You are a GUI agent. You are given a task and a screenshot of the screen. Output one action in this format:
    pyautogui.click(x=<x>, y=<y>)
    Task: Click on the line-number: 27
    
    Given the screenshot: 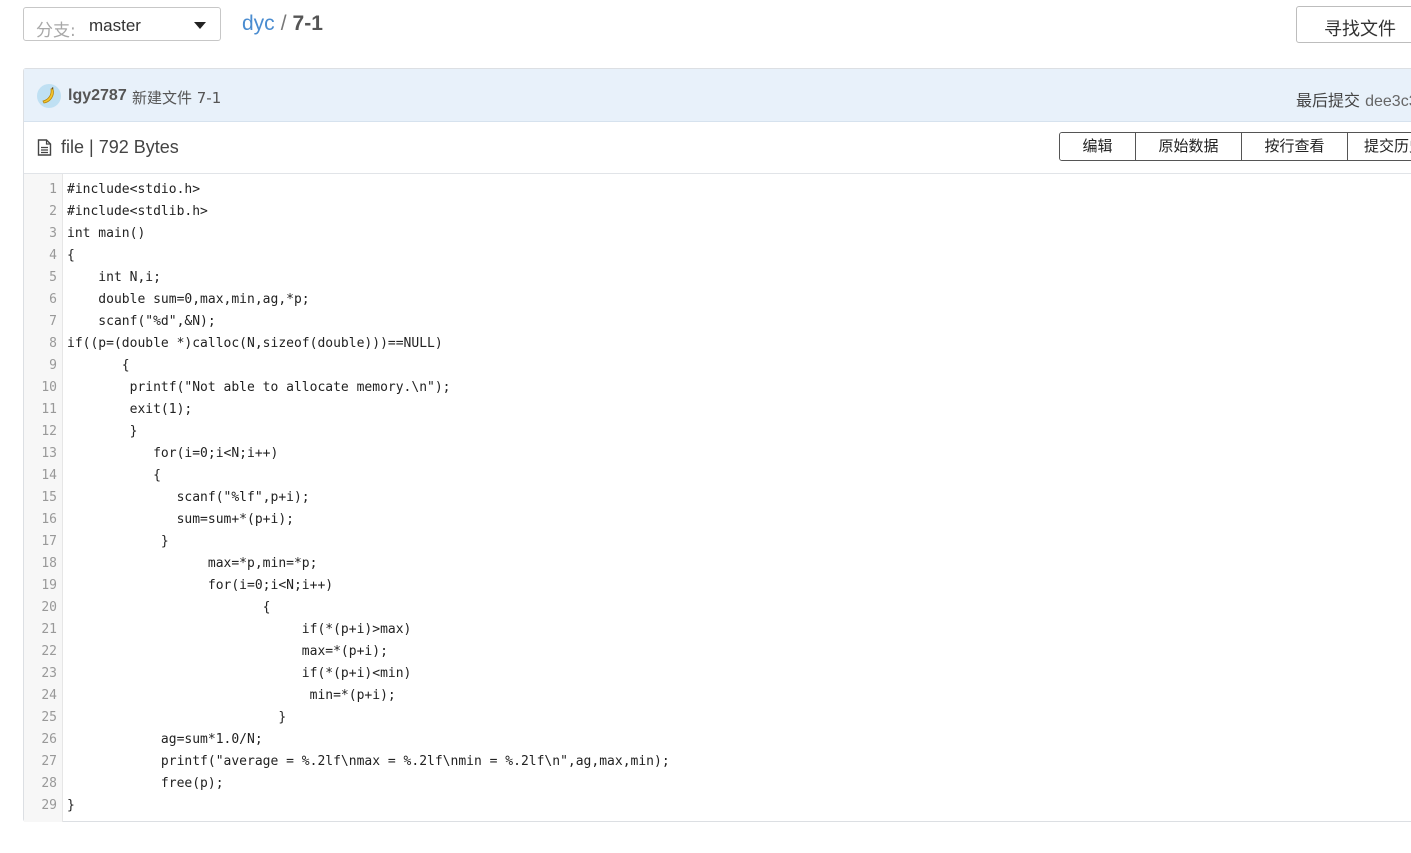 What is the action you would take?
    pyautogui.click(x=40, y=762)
    